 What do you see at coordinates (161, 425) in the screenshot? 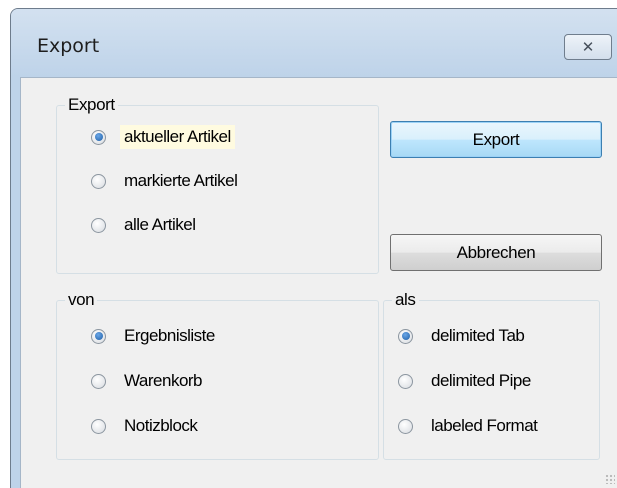
I see `radio-notepad-label: Notizblock` at bounding box center [161, 425].